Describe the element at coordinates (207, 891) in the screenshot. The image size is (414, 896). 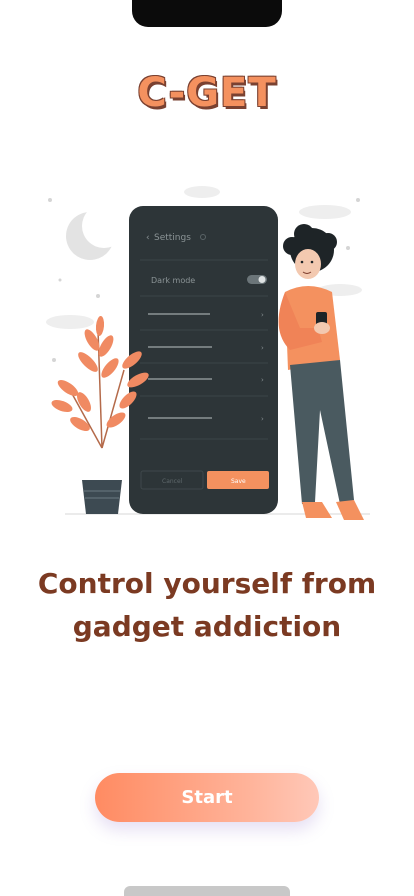
I see `home-indicator` at that location.